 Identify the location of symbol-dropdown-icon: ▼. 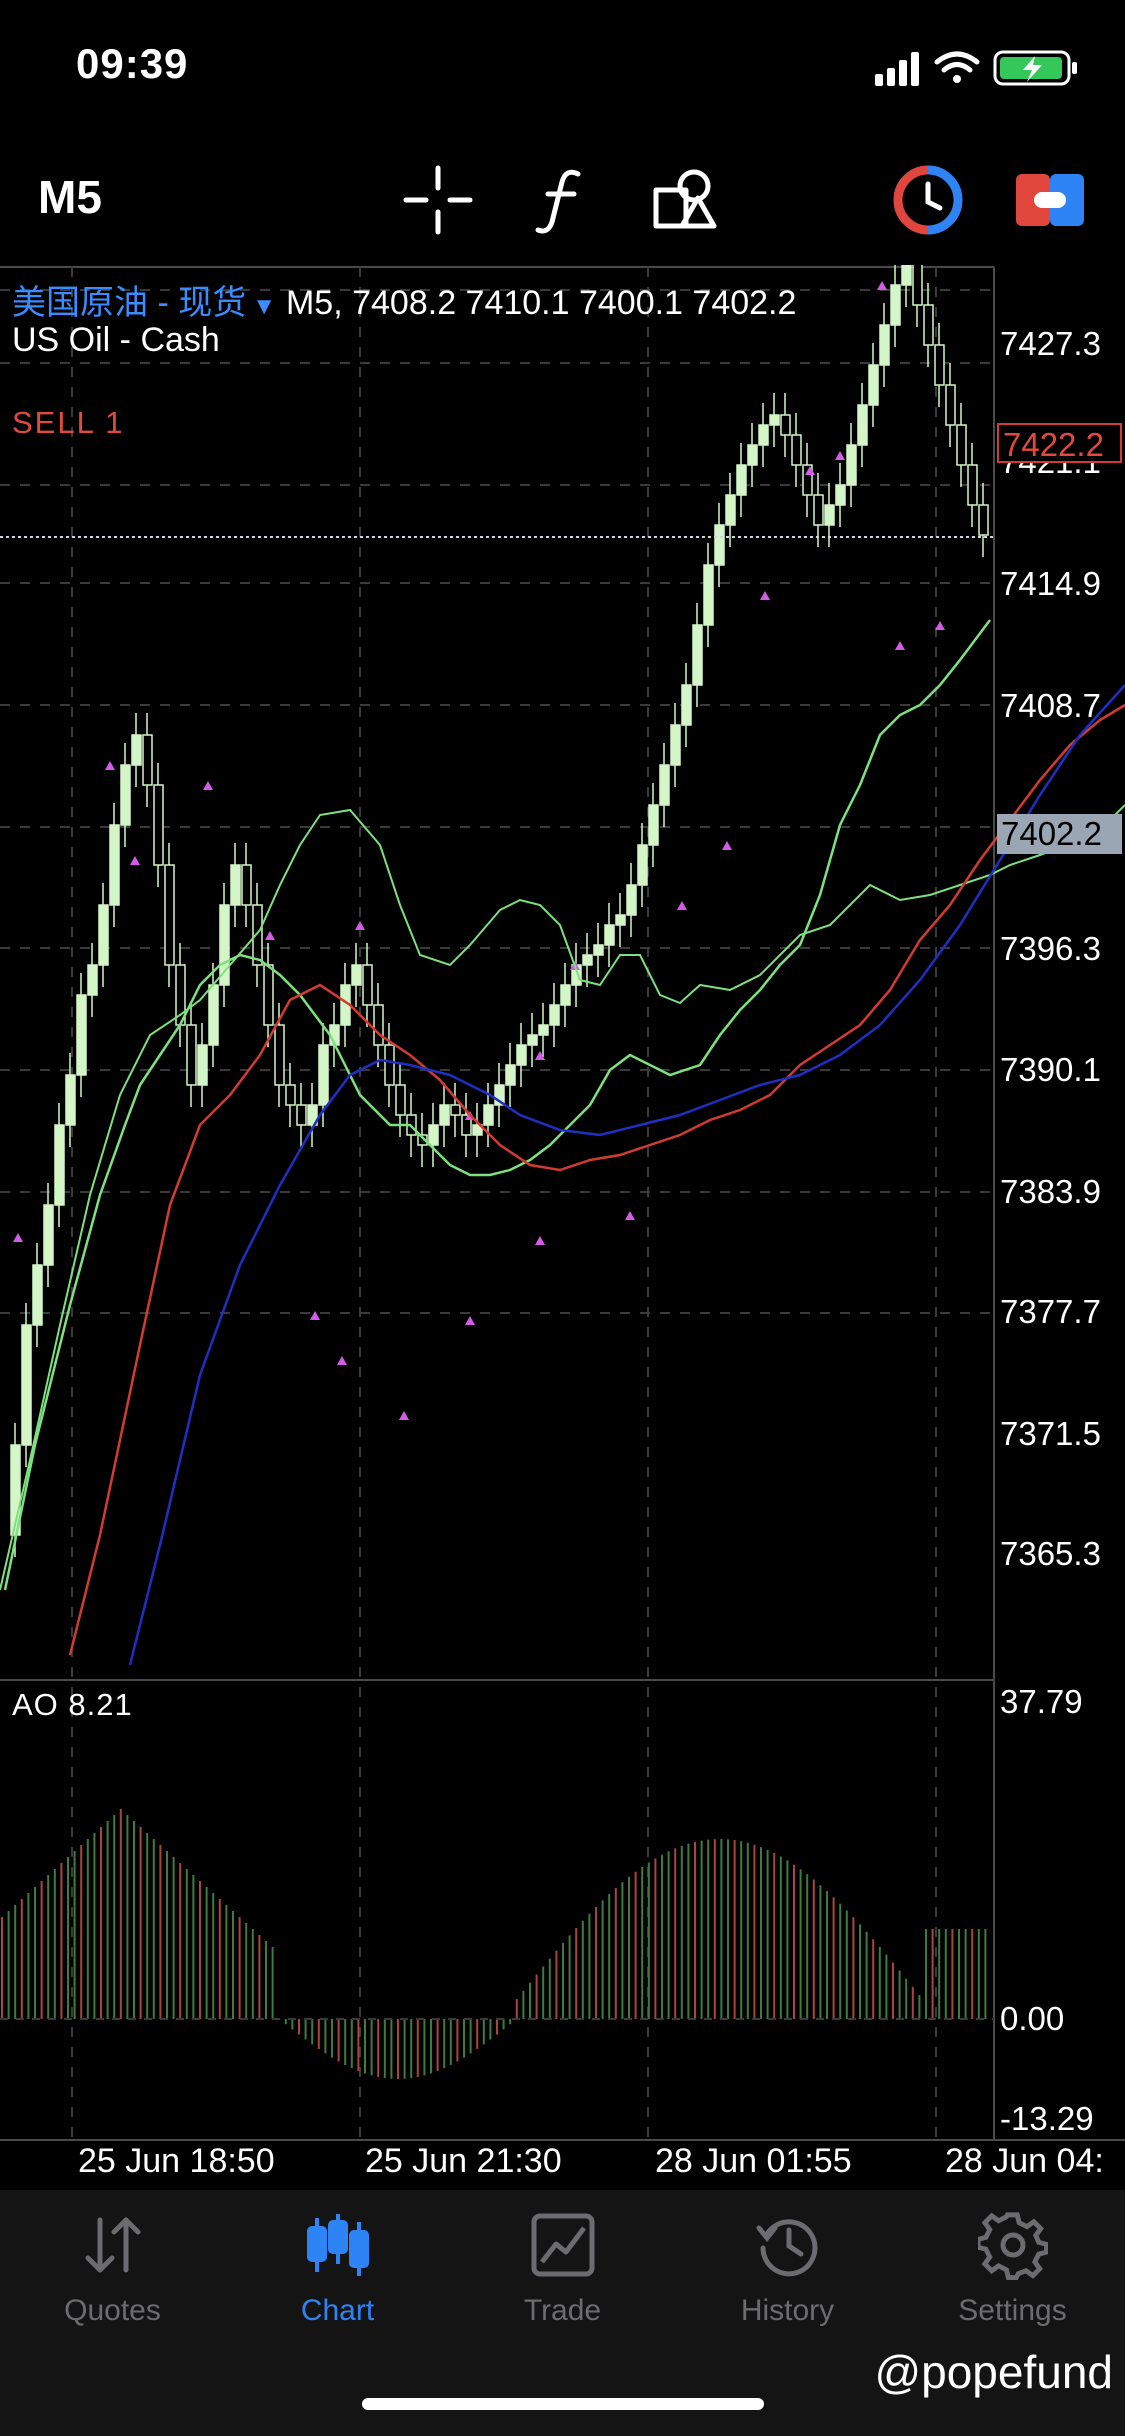
(264, 306).